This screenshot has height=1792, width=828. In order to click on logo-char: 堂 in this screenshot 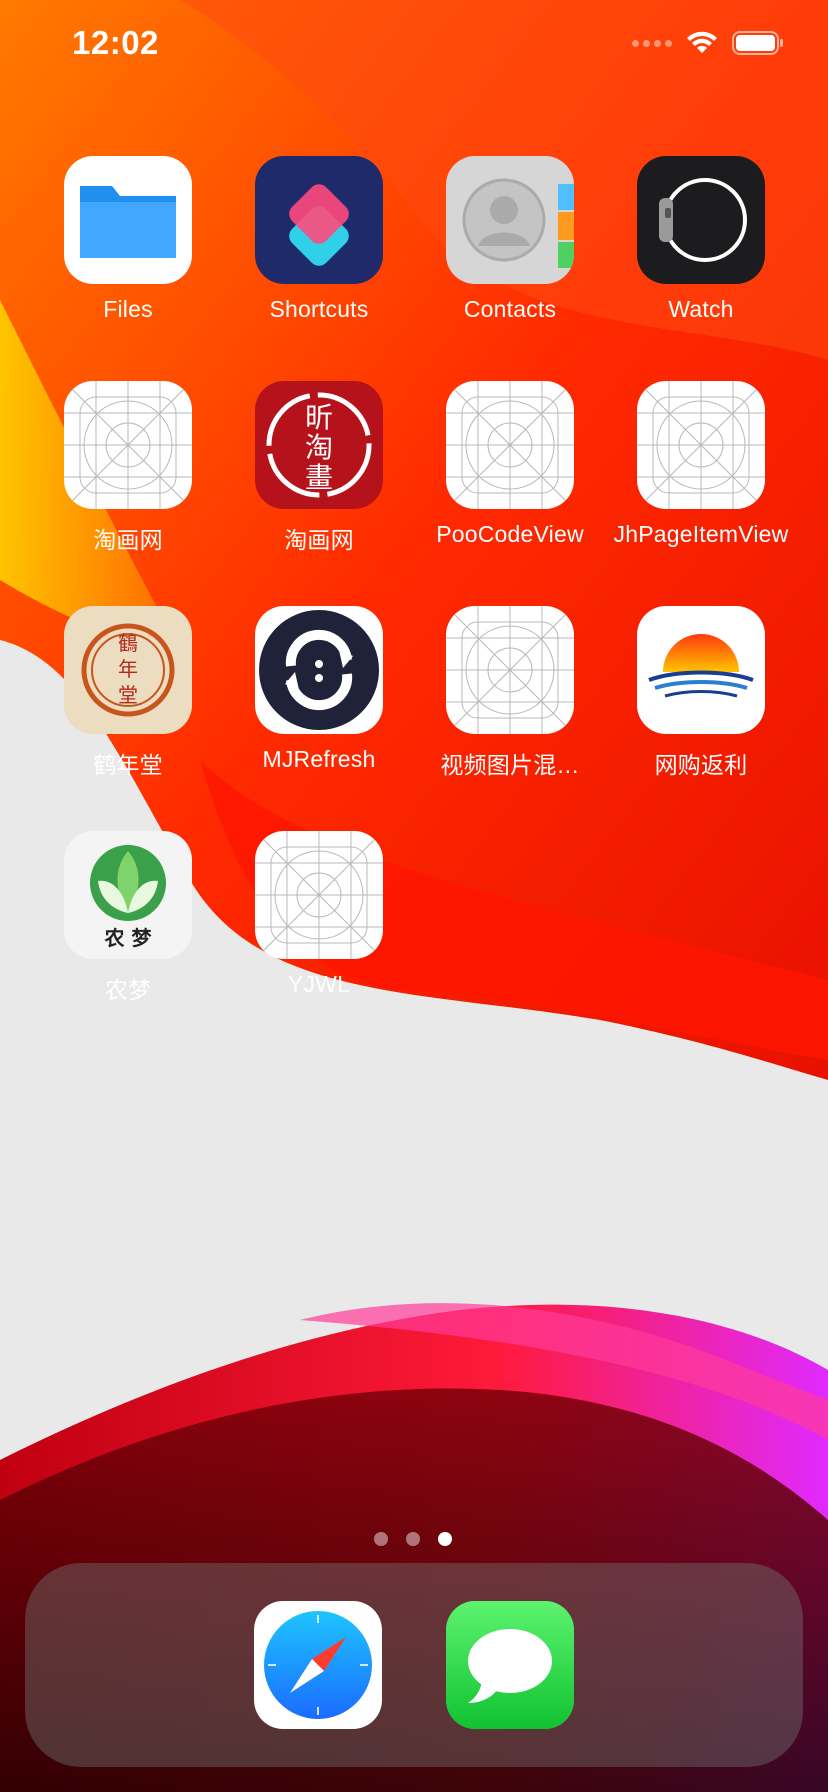, I will do `click(128, 695)`.